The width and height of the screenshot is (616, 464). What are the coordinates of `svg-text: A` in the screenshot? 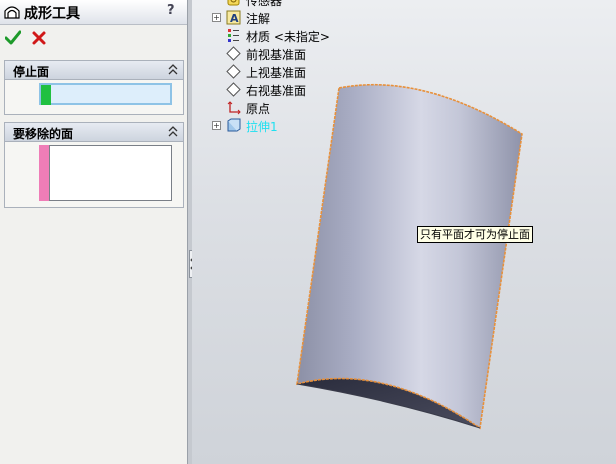 It's located at (234, 18).